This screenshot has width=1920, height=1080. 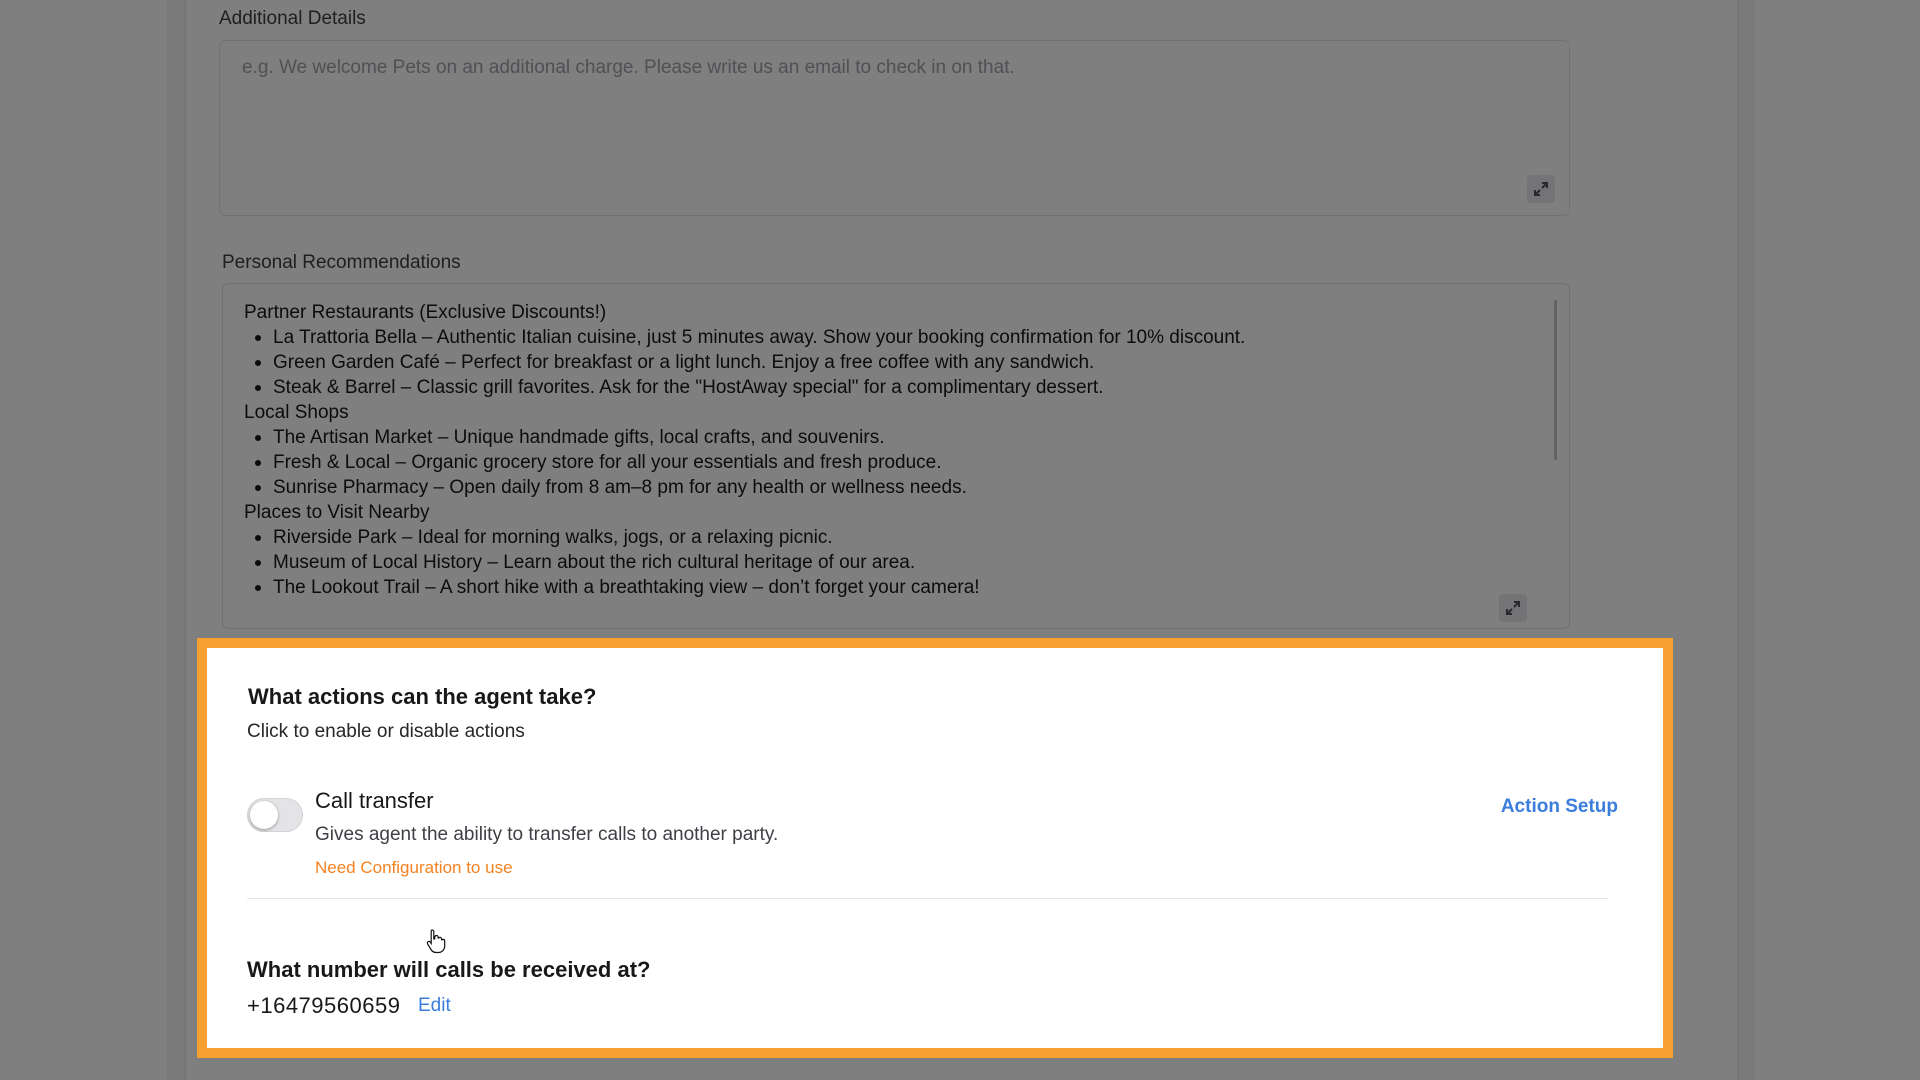 I want to click on call-transfer-toggle, so click(x=275, y=815).